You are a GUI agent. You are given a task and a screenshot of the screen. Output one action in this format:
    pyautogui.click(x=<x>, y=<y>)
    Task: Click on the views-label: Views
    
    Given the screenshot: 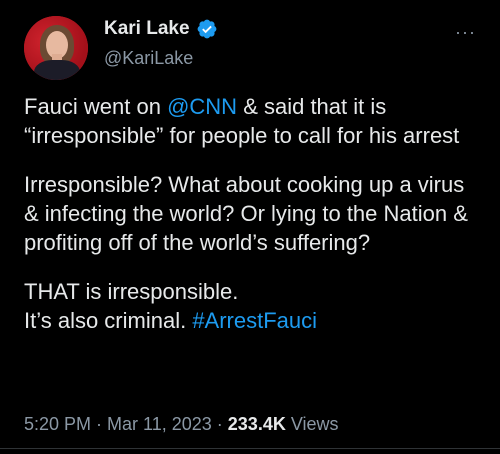 What is the action you would take?
    pyautogui.click(x=312, y=424)
    